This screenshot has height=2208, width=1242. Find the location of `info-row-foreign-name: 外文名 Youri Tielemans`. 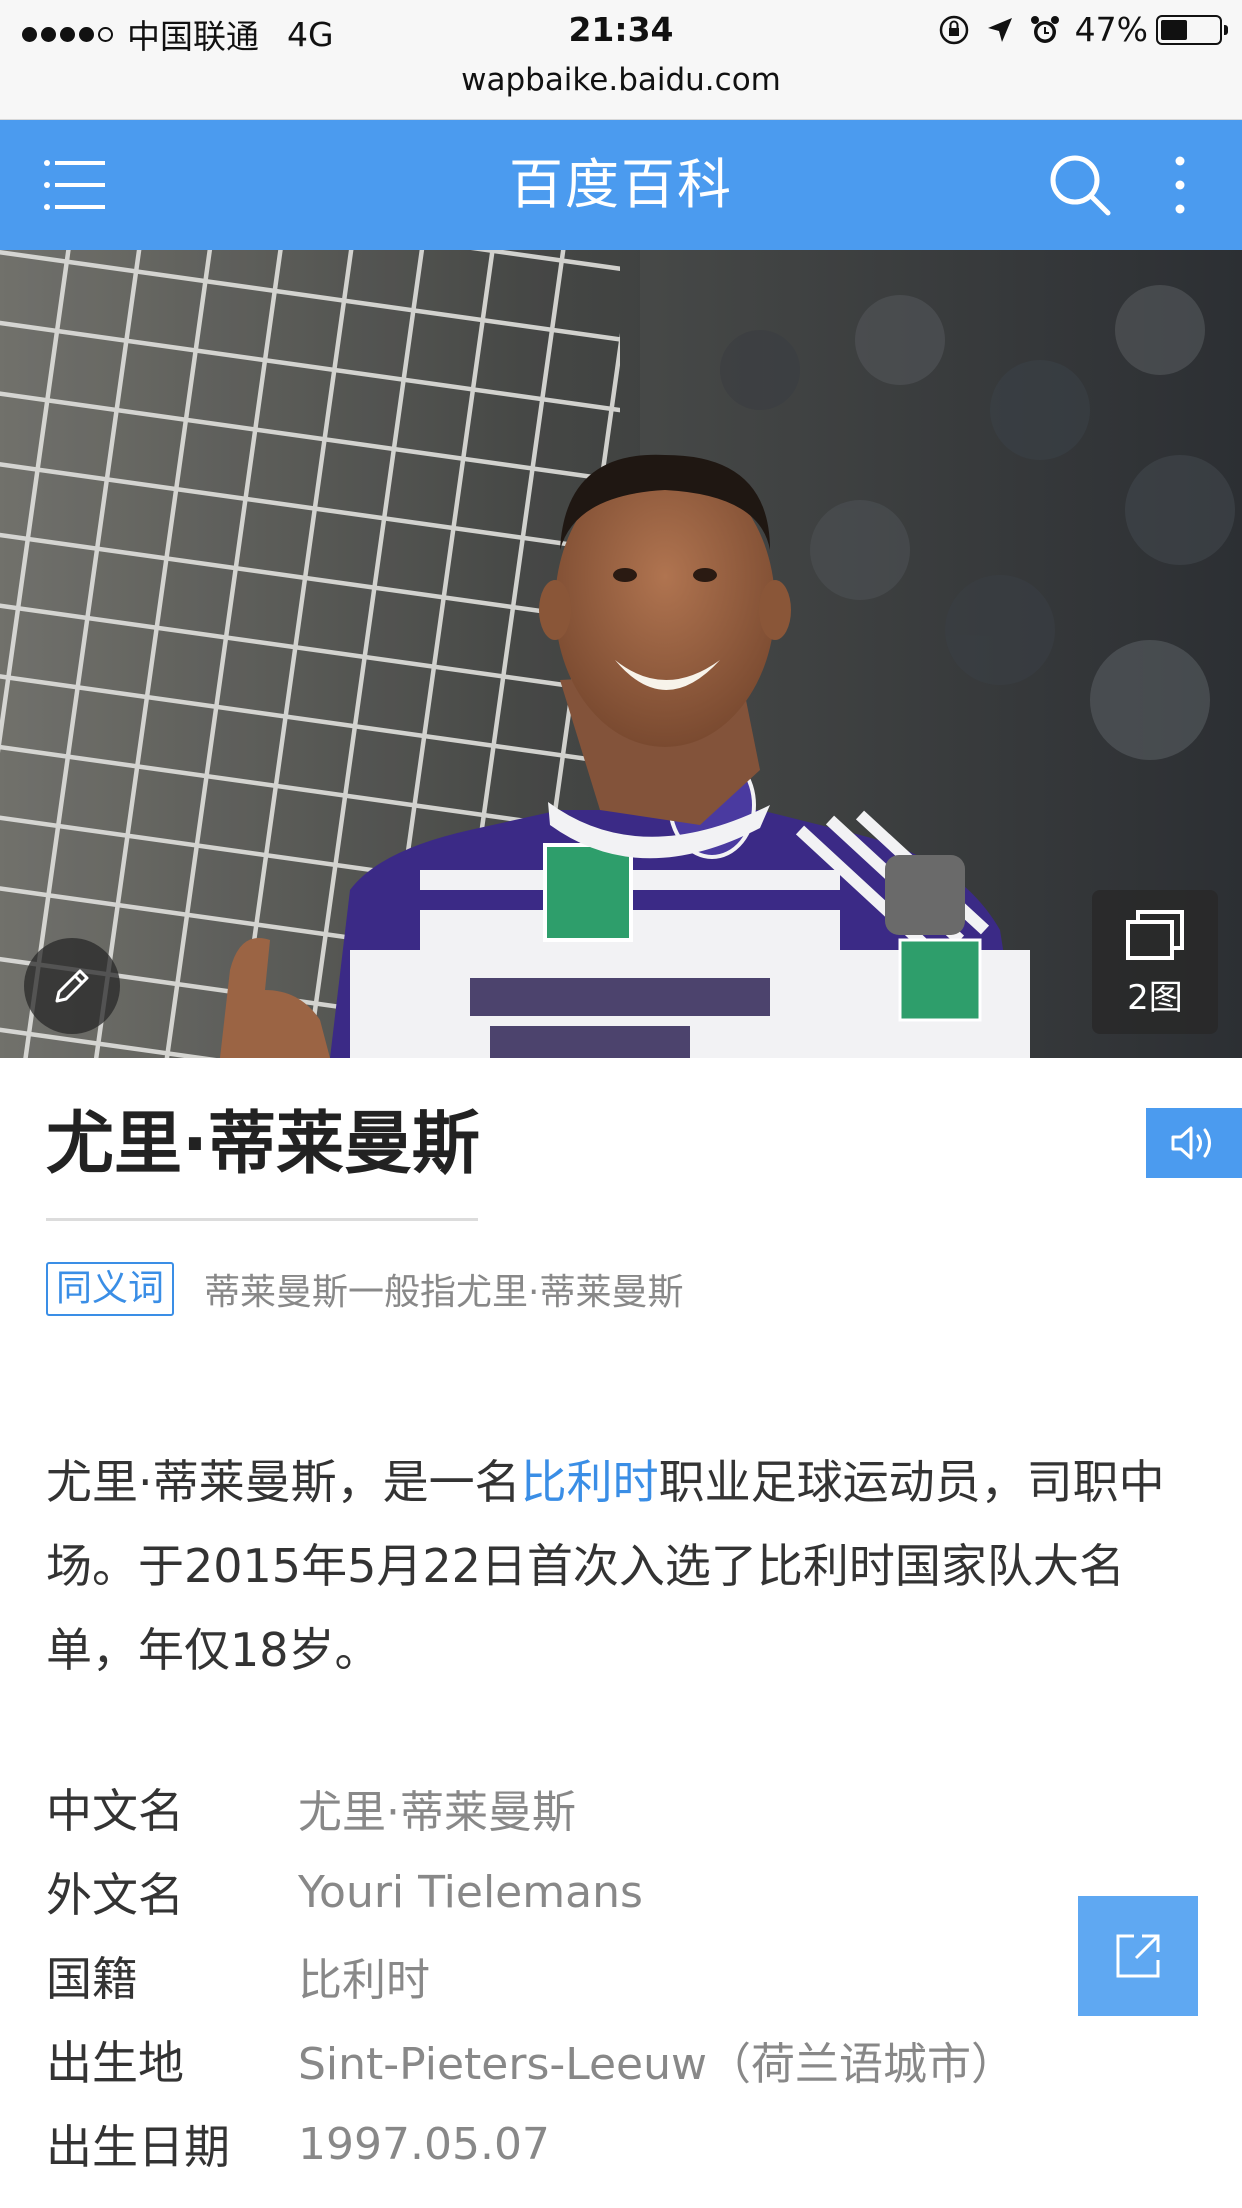

info-row-foreign-name: 外文名 Youri Tielemans is located at coordinates (621, 1892).